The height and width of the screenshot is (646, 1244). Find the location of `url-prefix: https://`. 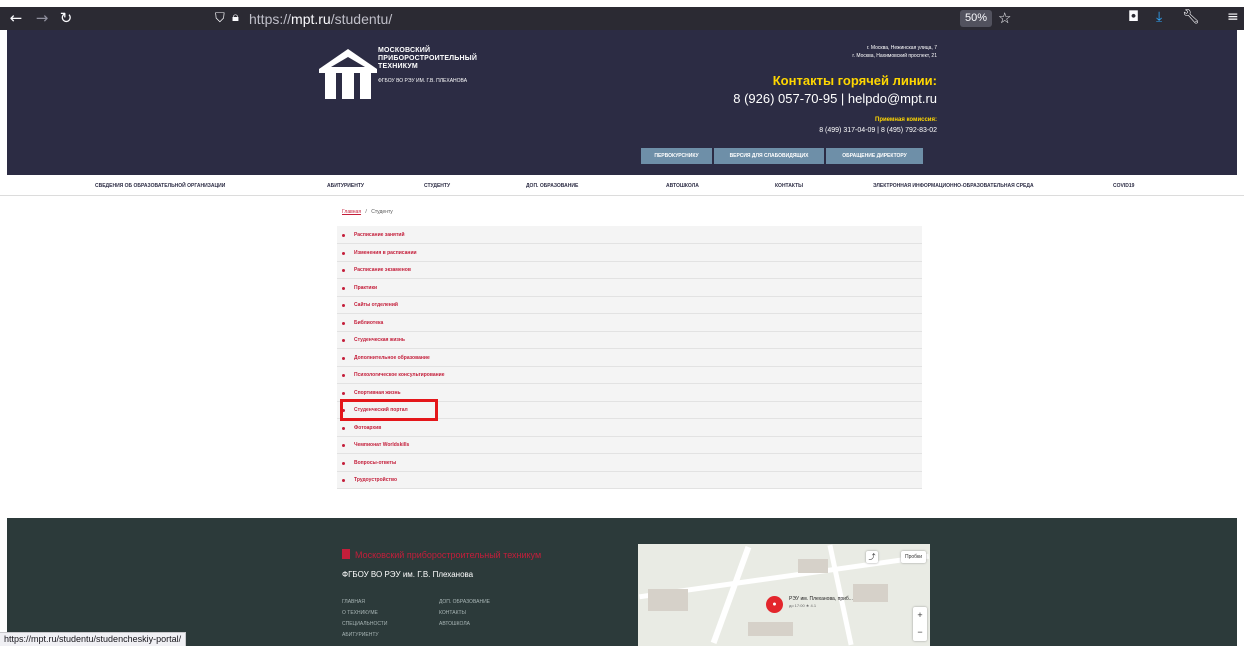

url-prefix: https:// is located at coordinates (270, 19).